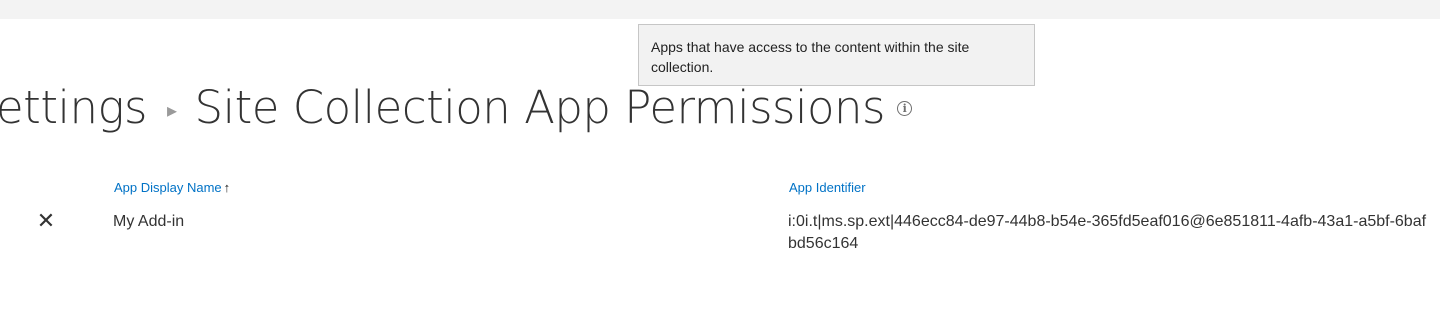 This screenshot has width=1440, height=328. I want to click on page-title-breadcrumb: ettings ▸ Site Collection App Permissions i, so click(456, 108).